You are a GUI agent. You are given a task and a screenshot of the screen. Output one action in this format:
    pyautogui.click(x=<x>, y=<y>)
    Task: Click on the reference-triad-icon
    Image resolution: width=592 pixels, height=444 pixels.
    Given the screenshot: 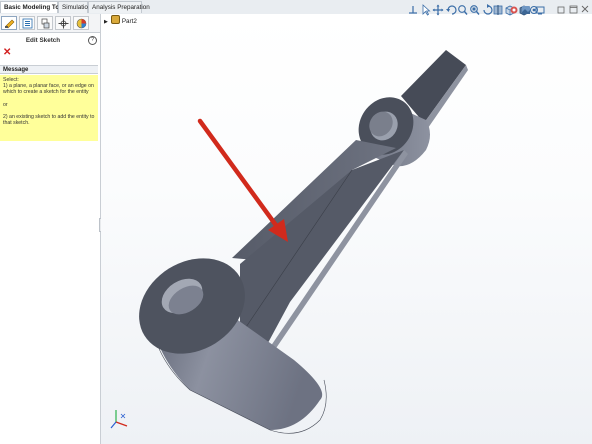 What is the action you would take?
    pyautogui.click(x=119, y=419)
    